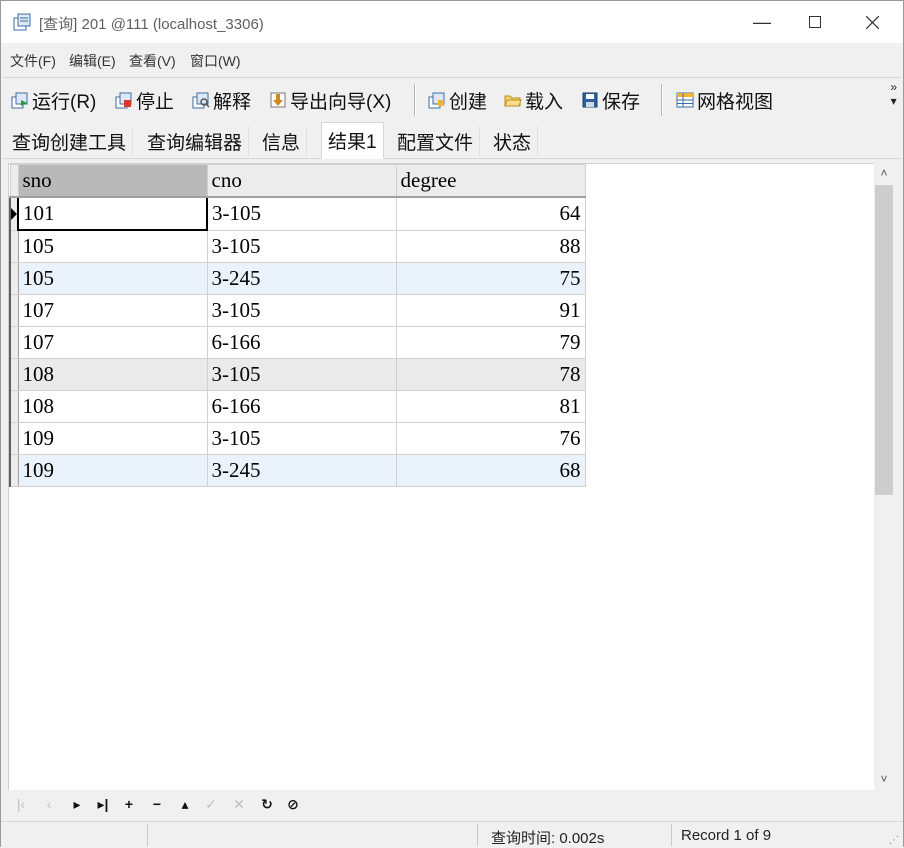 Image resolution: width=904 pixels, height=848 pixels. What do you see at coordinates (490, 246) in the screenshot?
I see `cell-degree: 88` at bounding box center [490, 246].